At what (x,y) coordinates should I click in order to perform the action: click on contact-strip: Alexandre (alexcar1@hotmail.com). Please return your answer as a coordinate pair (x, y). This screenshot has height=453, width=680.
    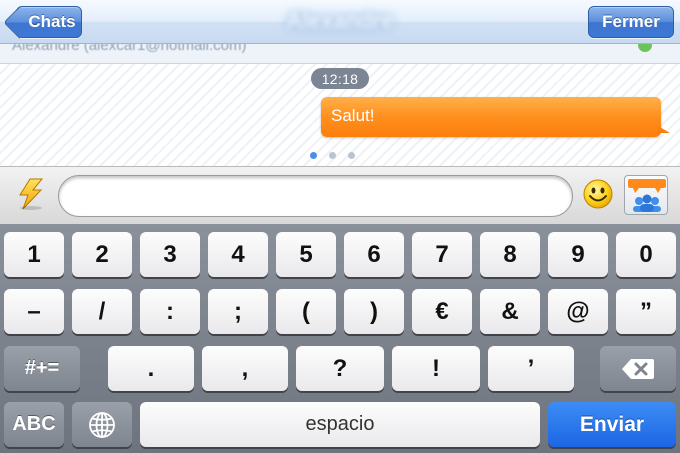
    Looking at the image, I should click on (340, 54).